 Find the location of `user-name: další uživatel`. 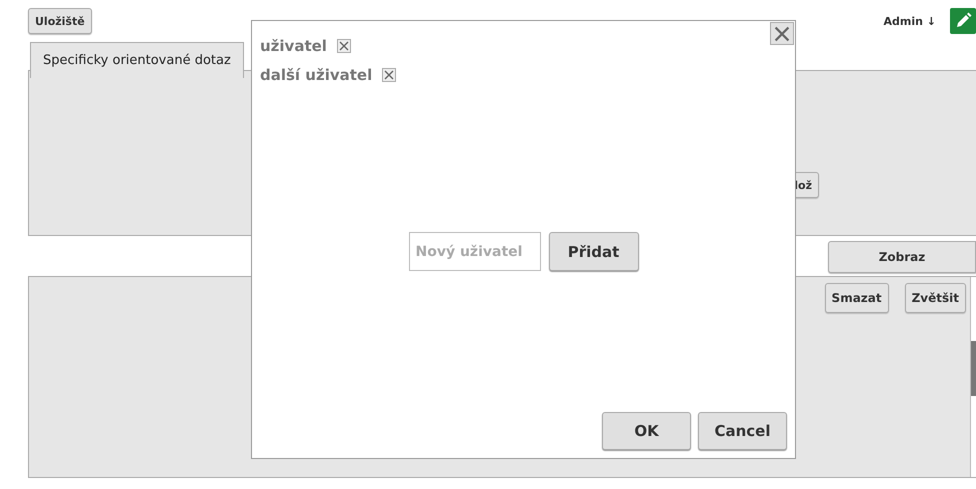

user-name: další uživatel is located at coordinates (316, 75).